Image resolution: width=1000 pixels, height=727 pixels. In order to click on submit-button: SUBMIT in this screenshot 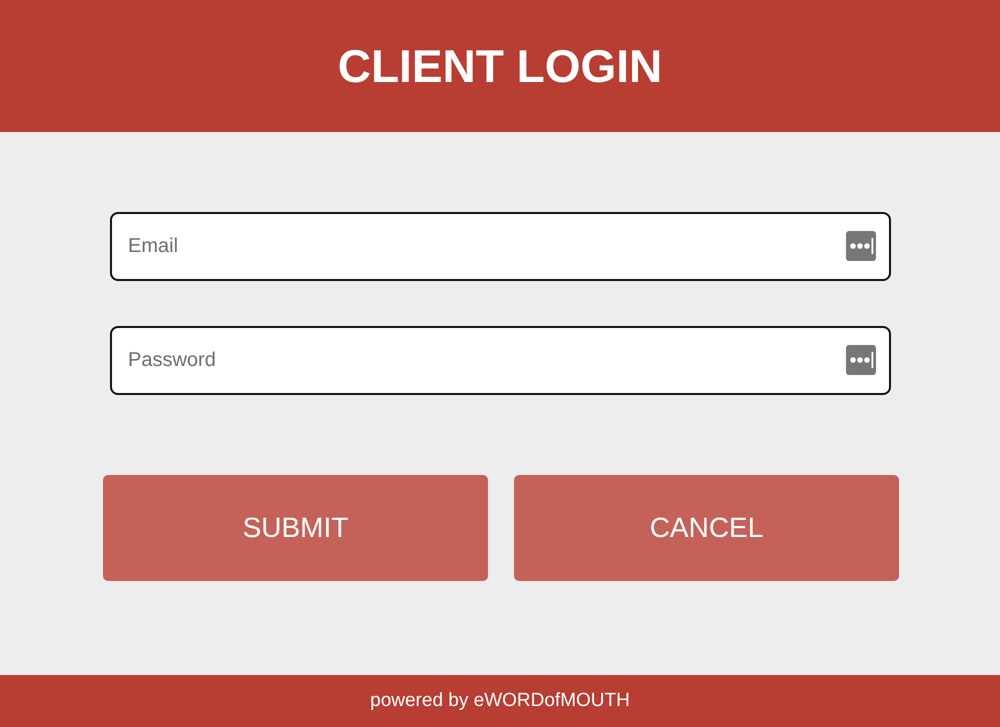, I will do `click(295, 528)`.